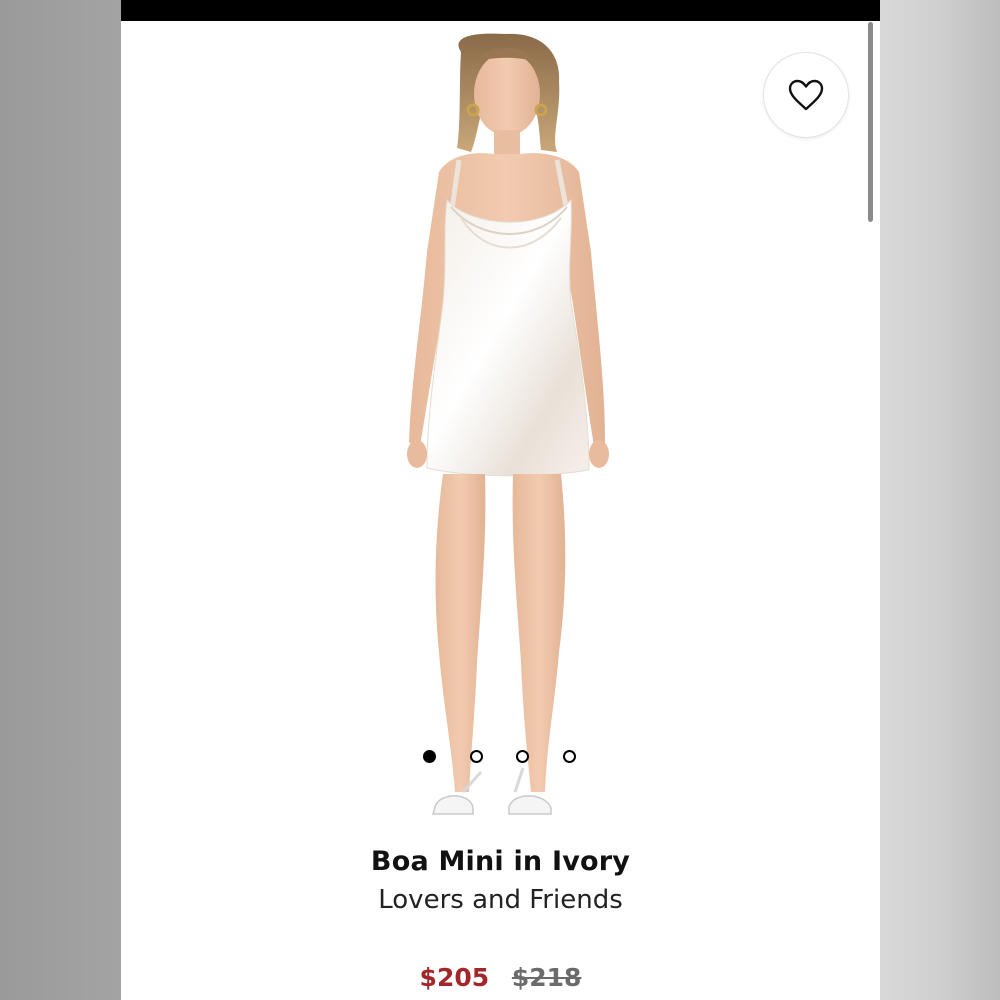 This screenshot has width=1000, height=1000. I want to click on product-brand: Lovers and Friends, so click(500, 900).